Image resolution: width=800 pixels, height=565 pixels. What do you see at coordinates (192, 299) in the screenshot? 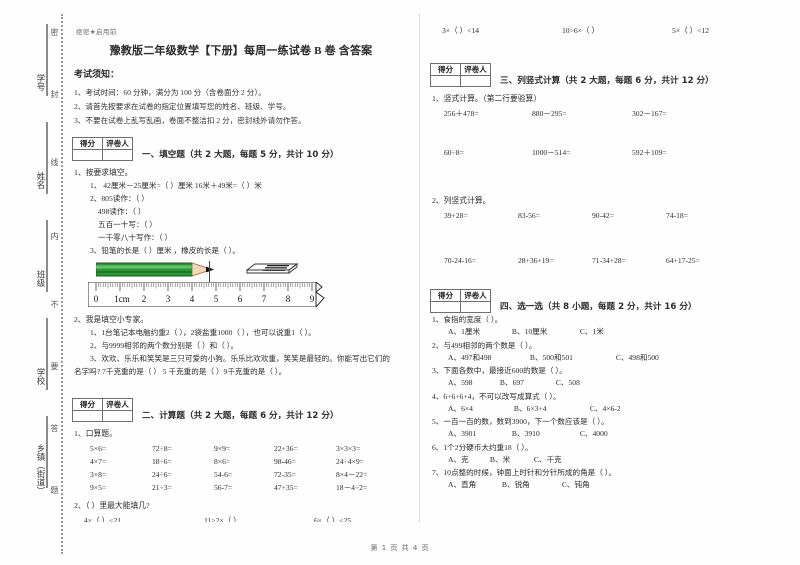
I see `ruler-tick-4: 4` at bounding box center [192, 299].